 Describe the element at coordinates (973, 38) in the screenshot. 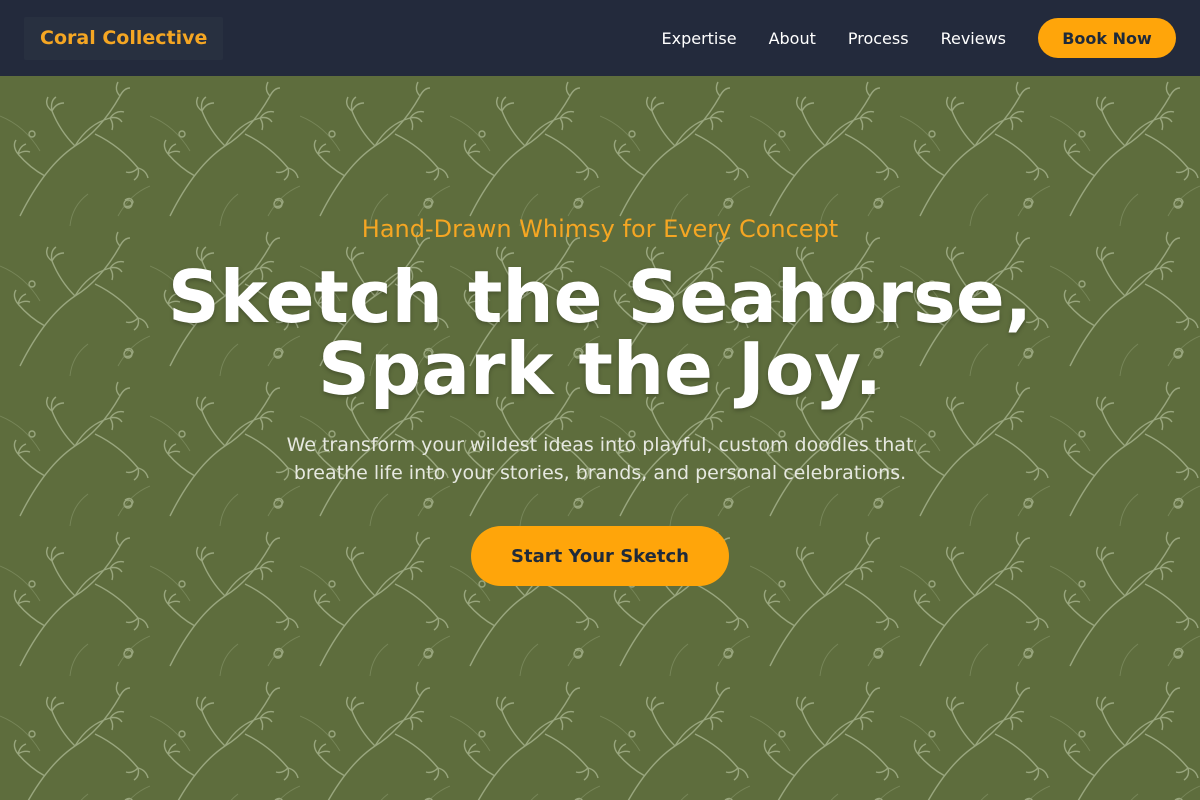

I see `nav-link-reviews: Reviews` at that location.